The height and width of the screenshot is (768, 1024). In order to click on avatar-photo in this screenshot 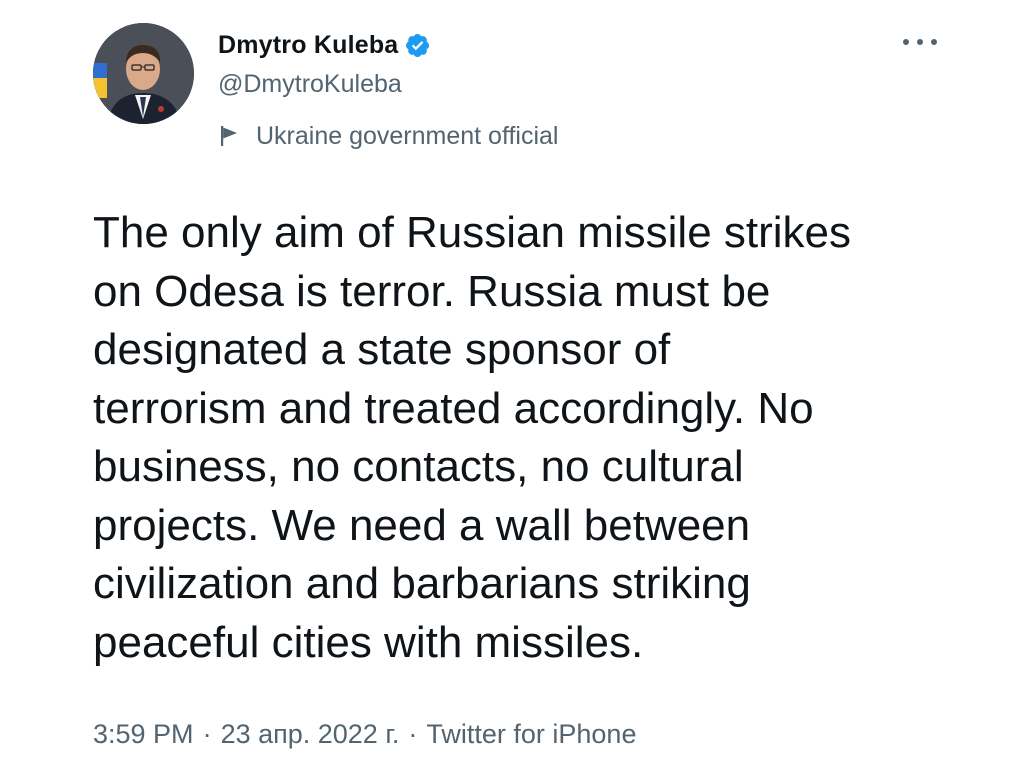, I will do `click(143, 73)`.